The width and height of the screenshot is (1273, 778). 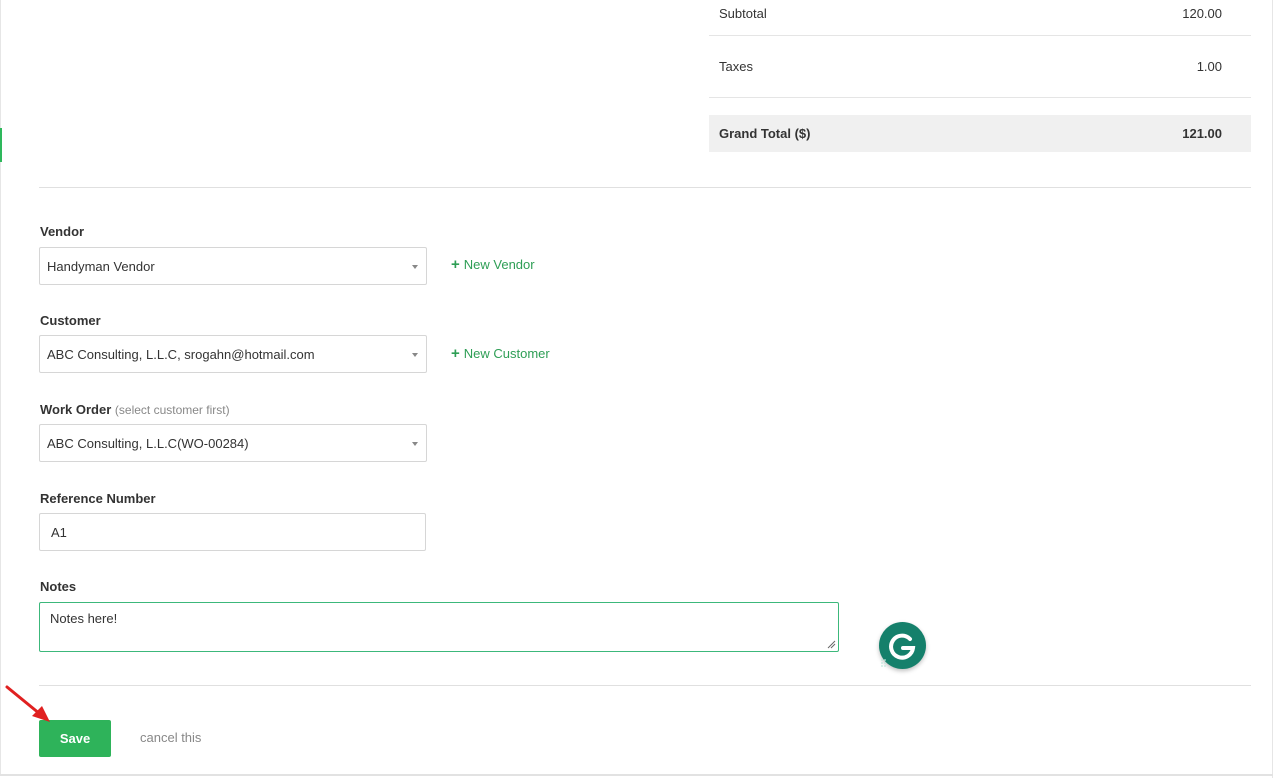 I want to click on vendor-label-text: Vendor, so click(x=62, y=231).